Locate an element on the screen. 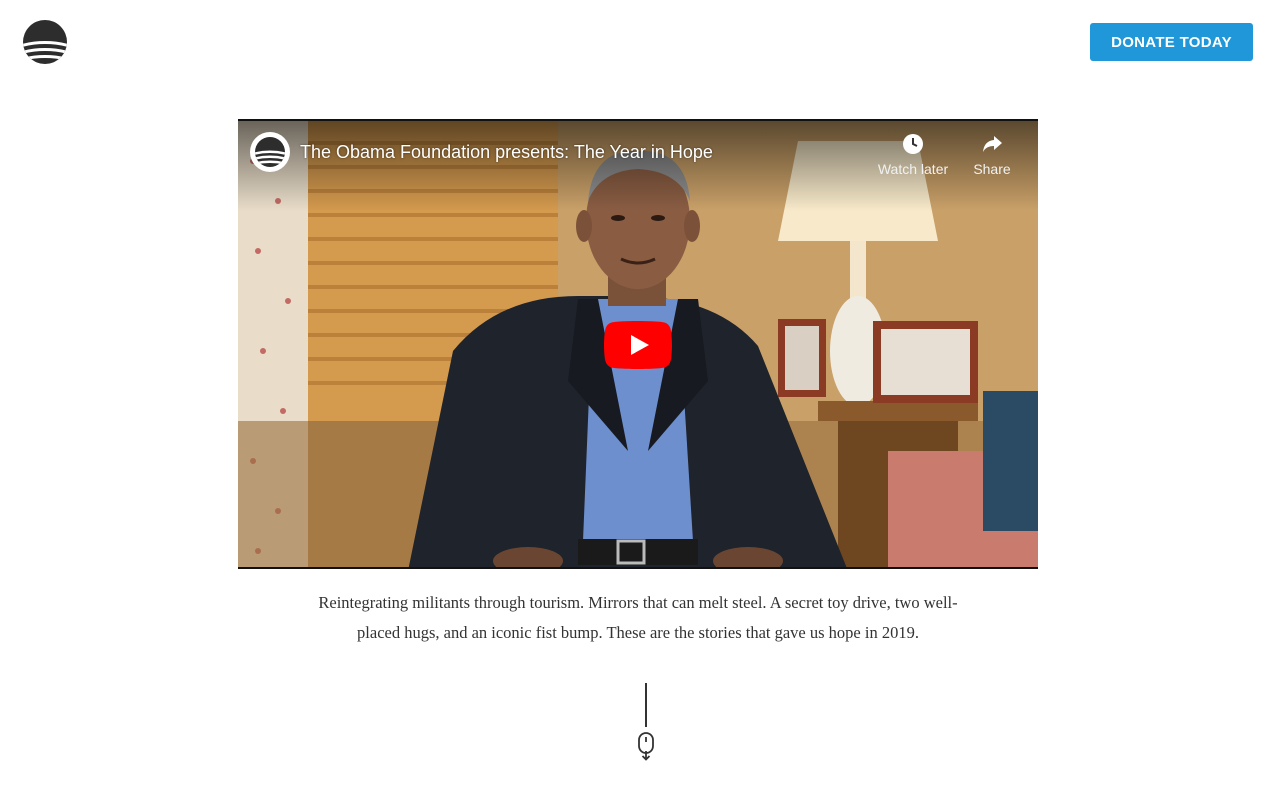 This screenshot has height=785, width=1269. obama-foundation-logo is located at coordinates (45, 42).